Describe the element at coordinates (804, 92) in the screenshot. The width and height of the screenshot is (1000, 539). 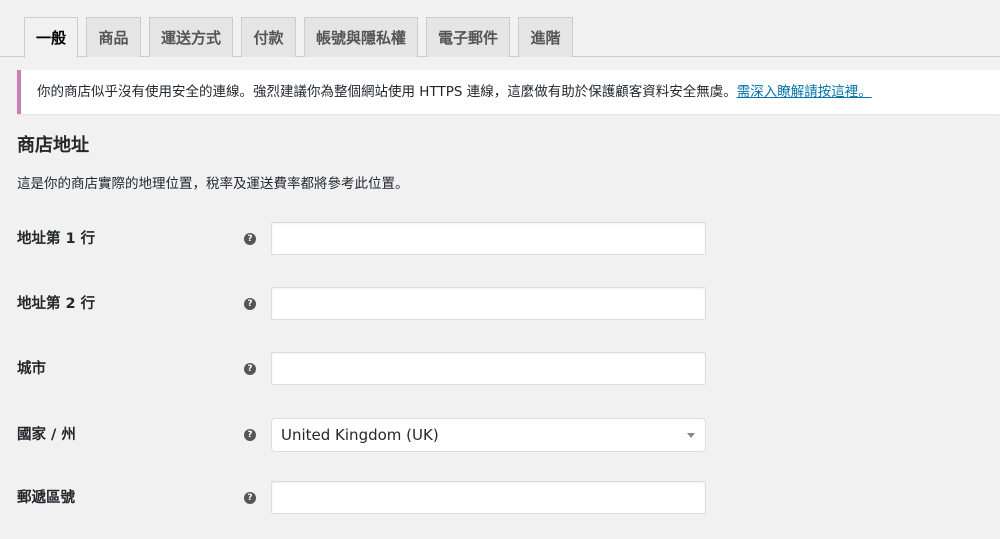
I see `learn-more-link: 需深入瞭解請按這裡。` at that location.